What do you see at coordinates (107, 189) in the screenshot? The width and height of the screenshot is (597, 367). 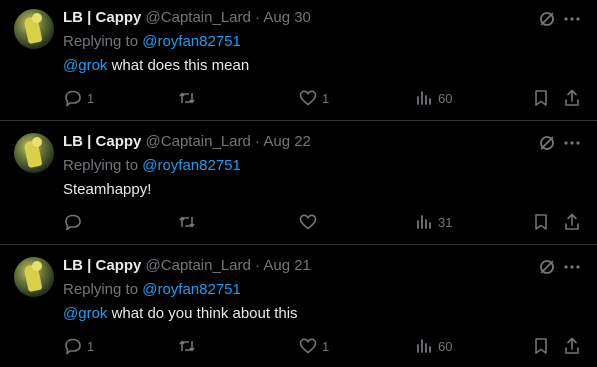 I see `tweet-text: Steamhappy!` at bounding box center [107, 189].